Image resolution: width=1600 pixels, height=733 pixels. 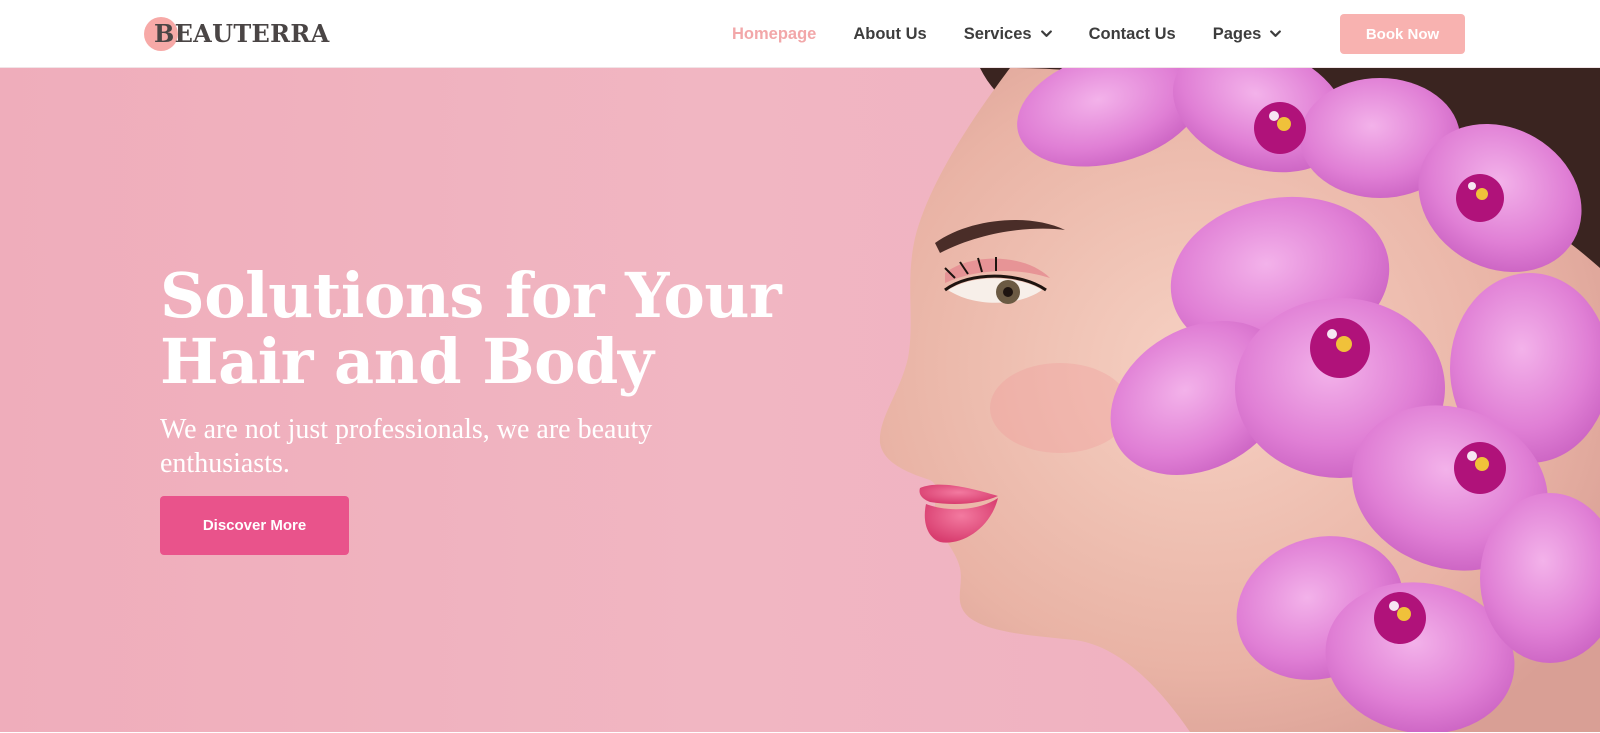 I want to click on nav-item-contact-us: Contact Us, so click(x=1132, y=34).